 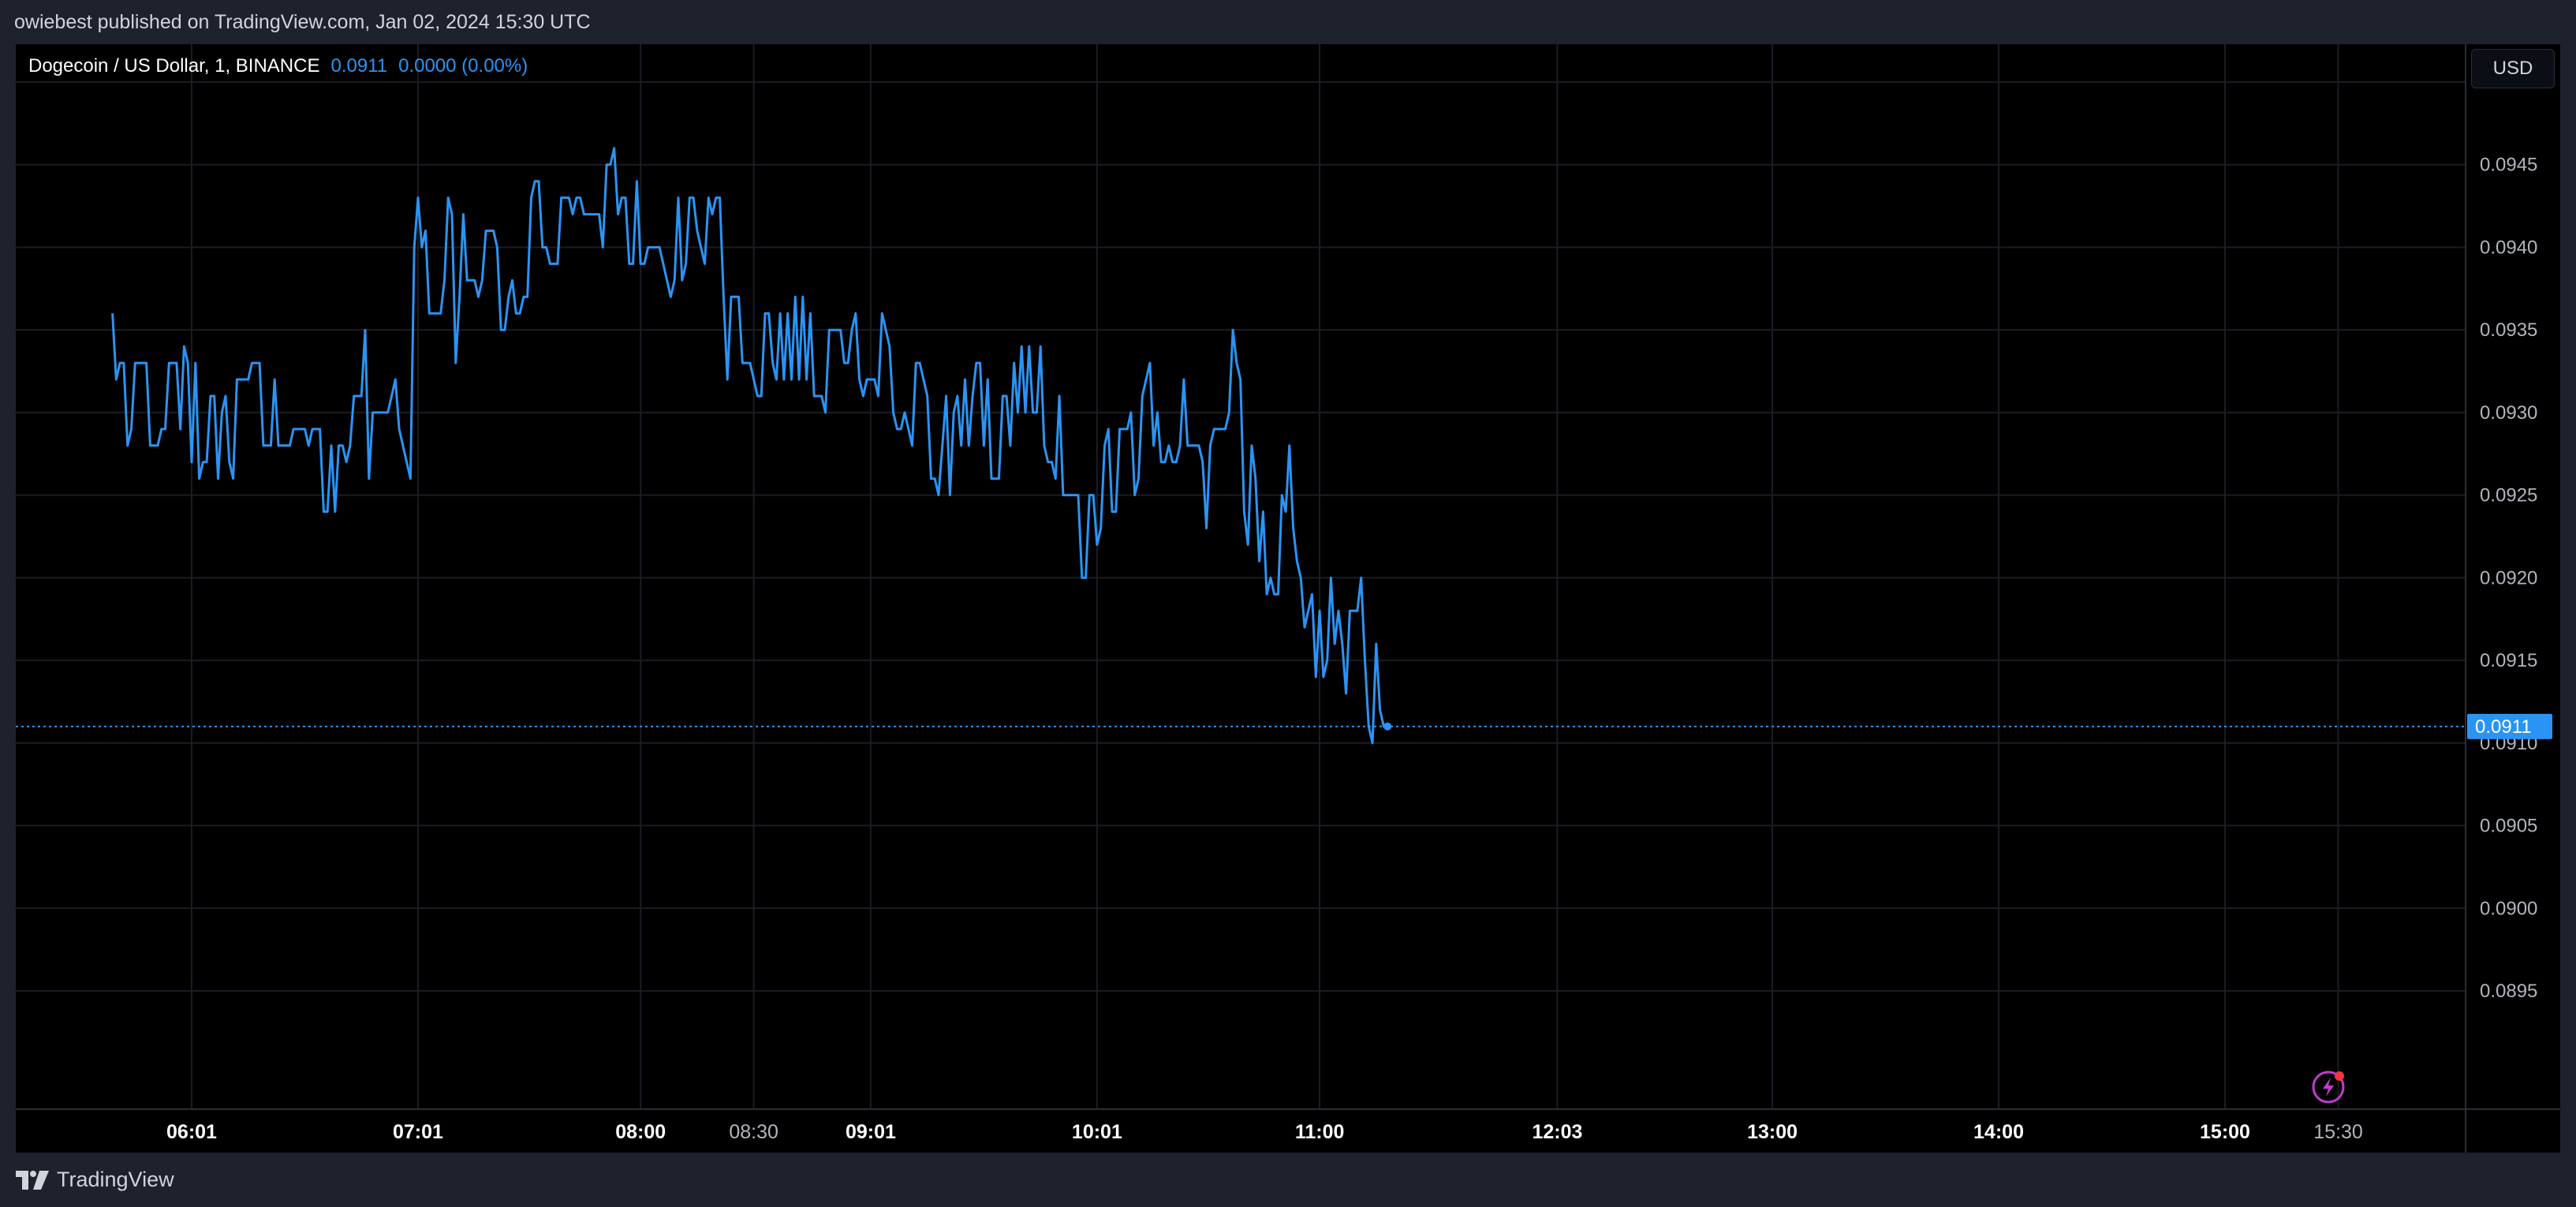 I want to click on currency-label: USD, so click(x=2512, y=68).